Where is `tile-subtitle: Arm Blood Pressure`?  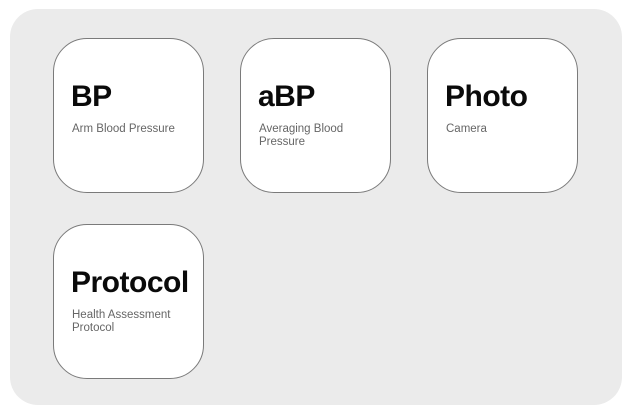 tile-subtitle: Arm Blood Pressure is located at coordinates (123, 129).